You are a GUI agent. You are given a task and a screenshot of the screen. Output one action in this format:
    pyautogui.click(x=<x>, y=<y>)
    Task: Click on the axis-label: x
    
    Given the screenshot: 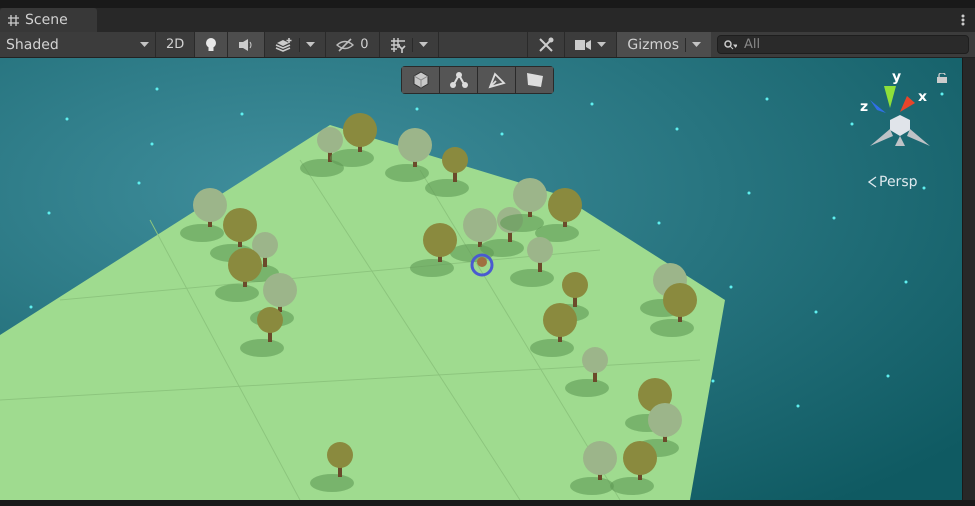 What is the action you would take?
    pyautogui.click(x=923, y=97)
    